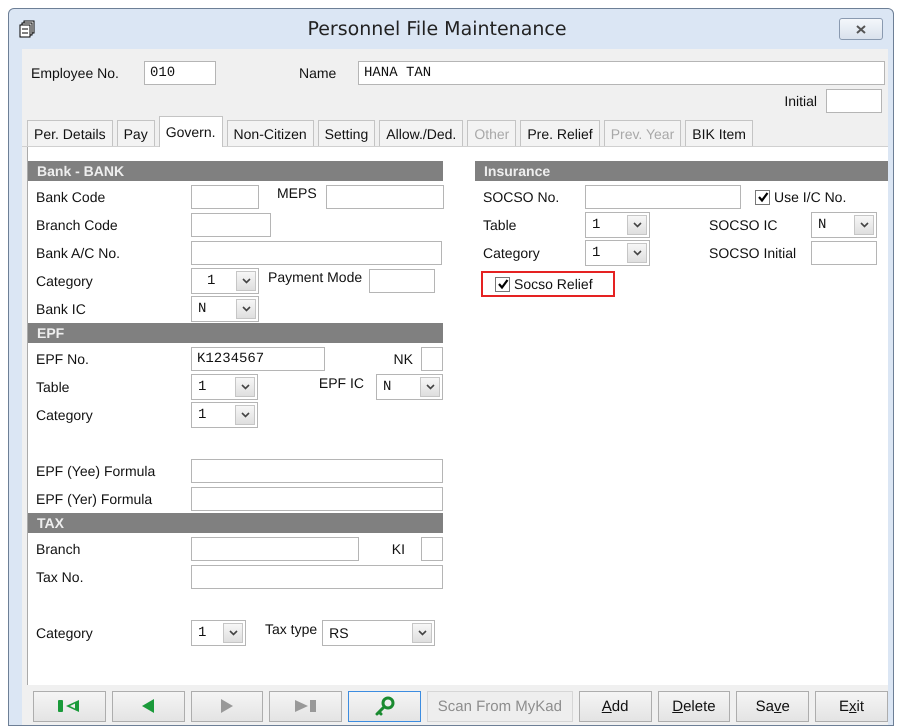  Describe the element at coordinates (258, 359) in the screenshot. I see `input-field: K1234567` at that location.